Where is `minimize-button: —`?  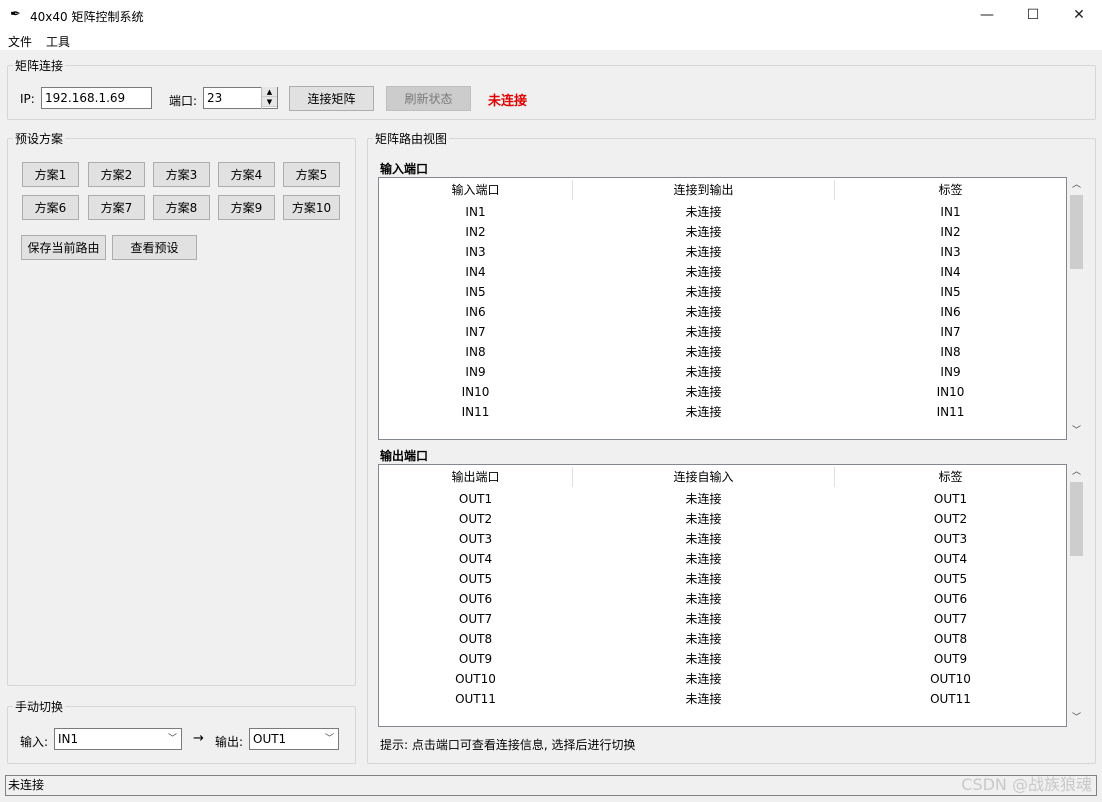
minimize-button: — is located at coordinates (987, 15).